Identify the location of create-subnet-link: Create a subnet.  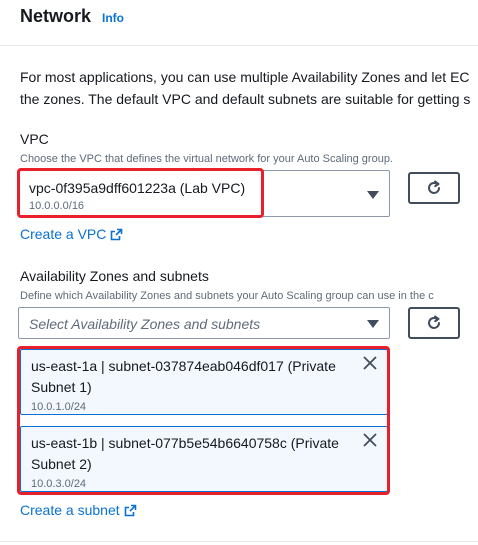
(78, 510).